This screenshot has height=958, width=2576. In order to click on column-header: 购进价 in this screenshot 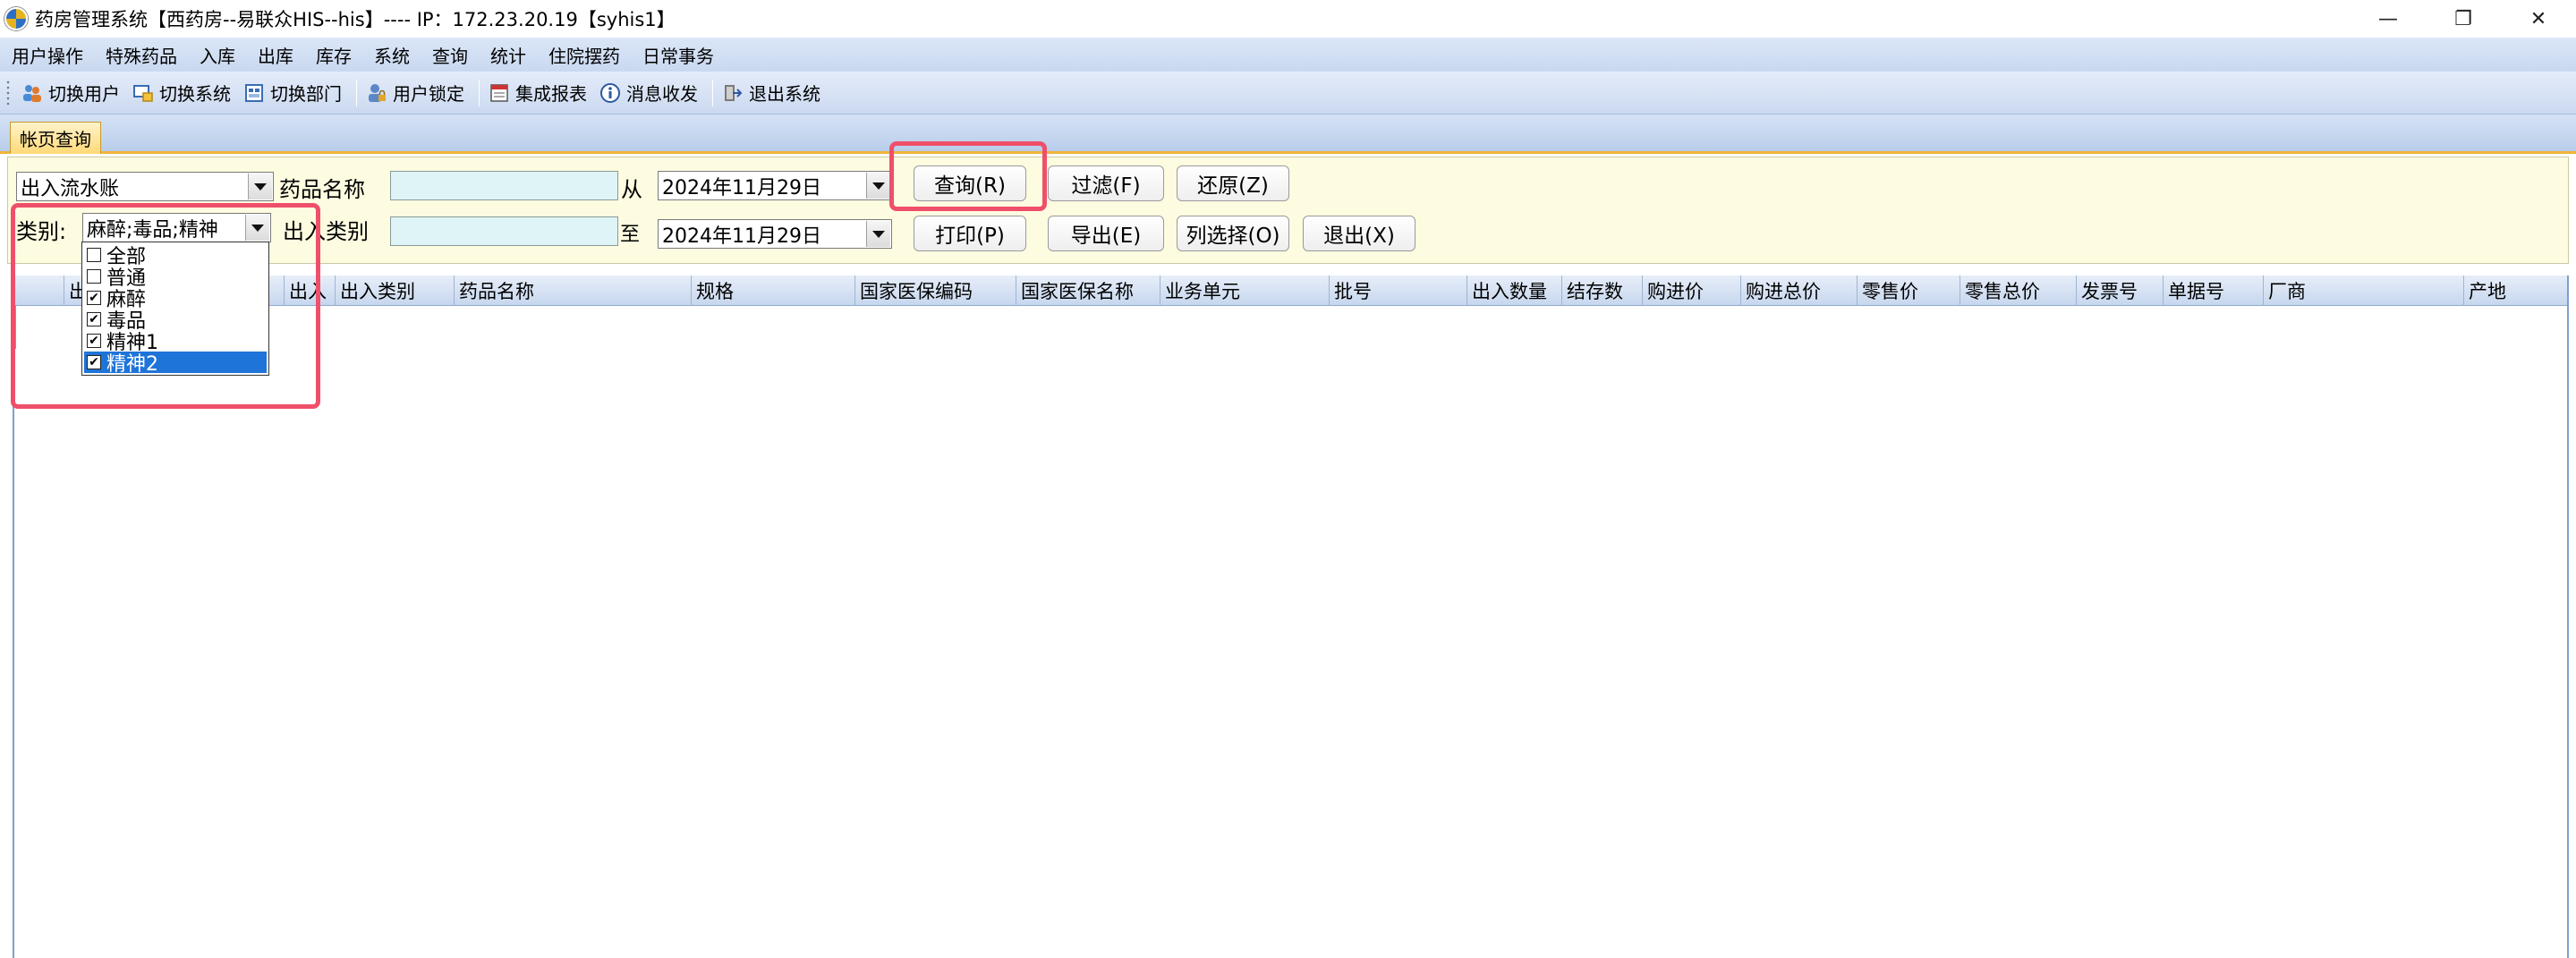, I will do `click(1692, 291)`.